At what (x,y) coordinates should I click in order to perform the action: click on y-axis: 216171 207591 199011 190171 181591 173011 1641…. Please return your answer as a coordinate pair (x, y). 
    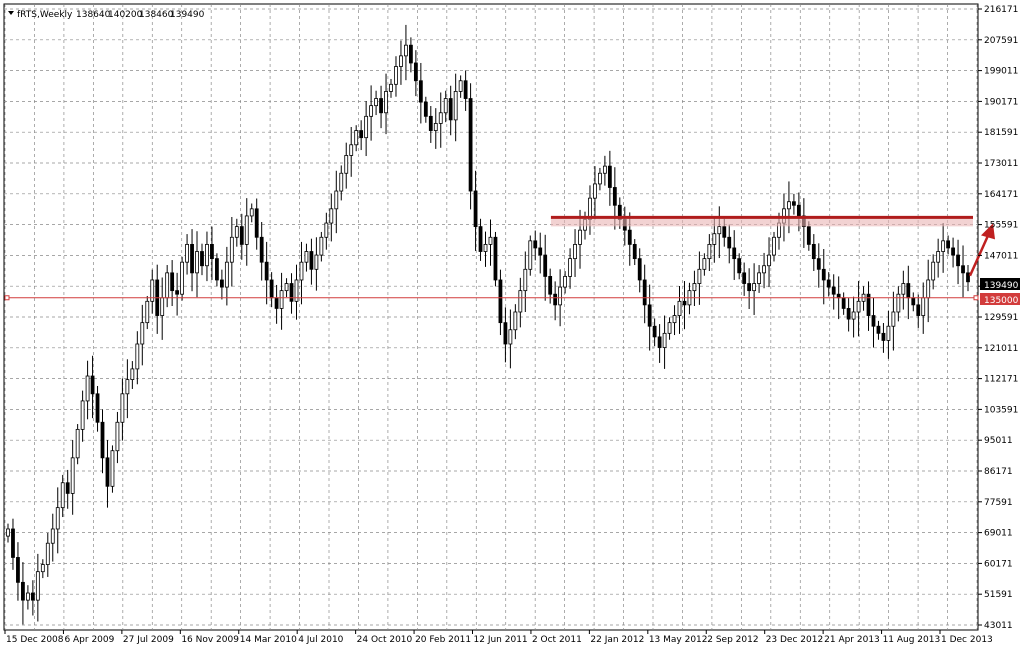
    Looking at the image, I should click on (998, 318).